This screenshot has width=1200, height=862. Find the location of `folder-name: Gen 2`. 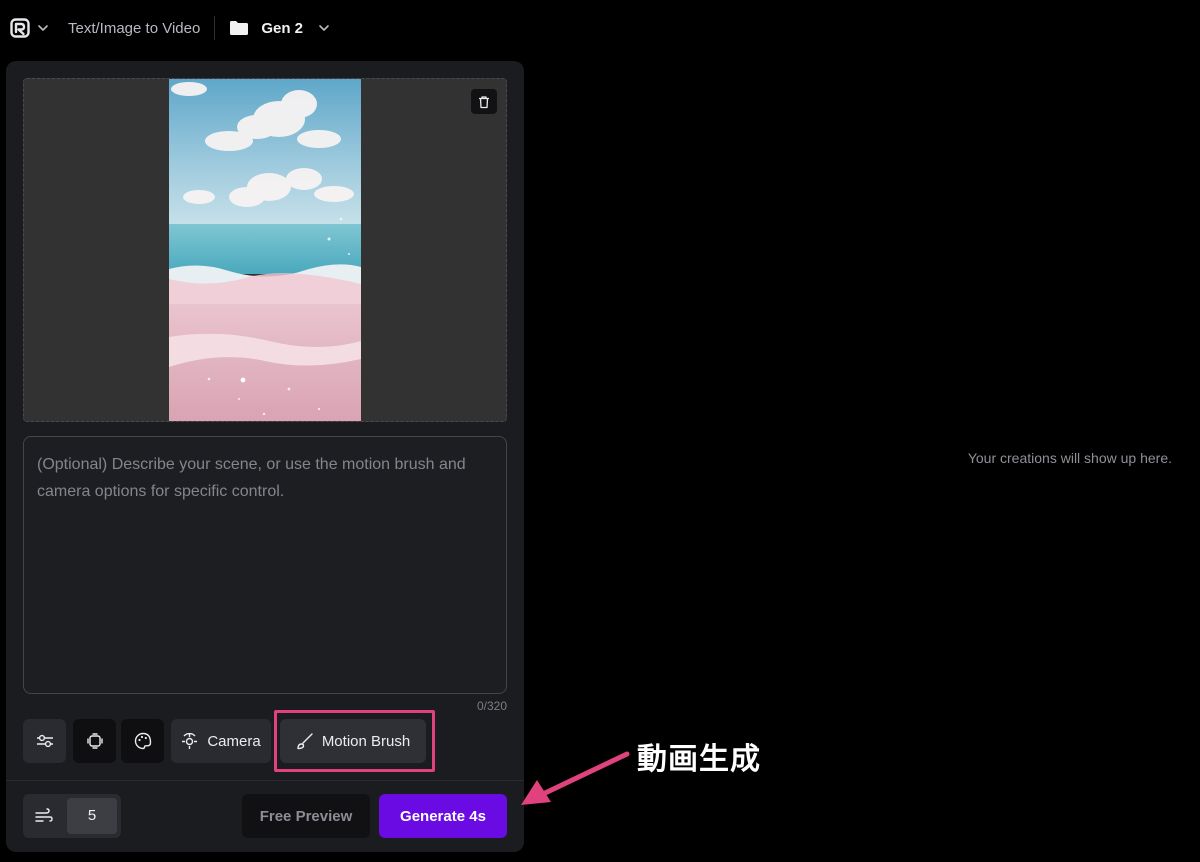

folder-name: Gen 2 is located at coordinates (282, 28).